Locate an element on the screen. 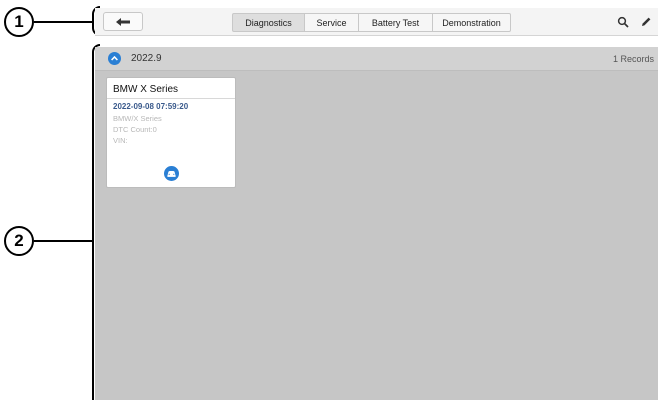 The height and width of the screenshot is (400, 658). chevron-up-icon is located at coordinates (114, 58).